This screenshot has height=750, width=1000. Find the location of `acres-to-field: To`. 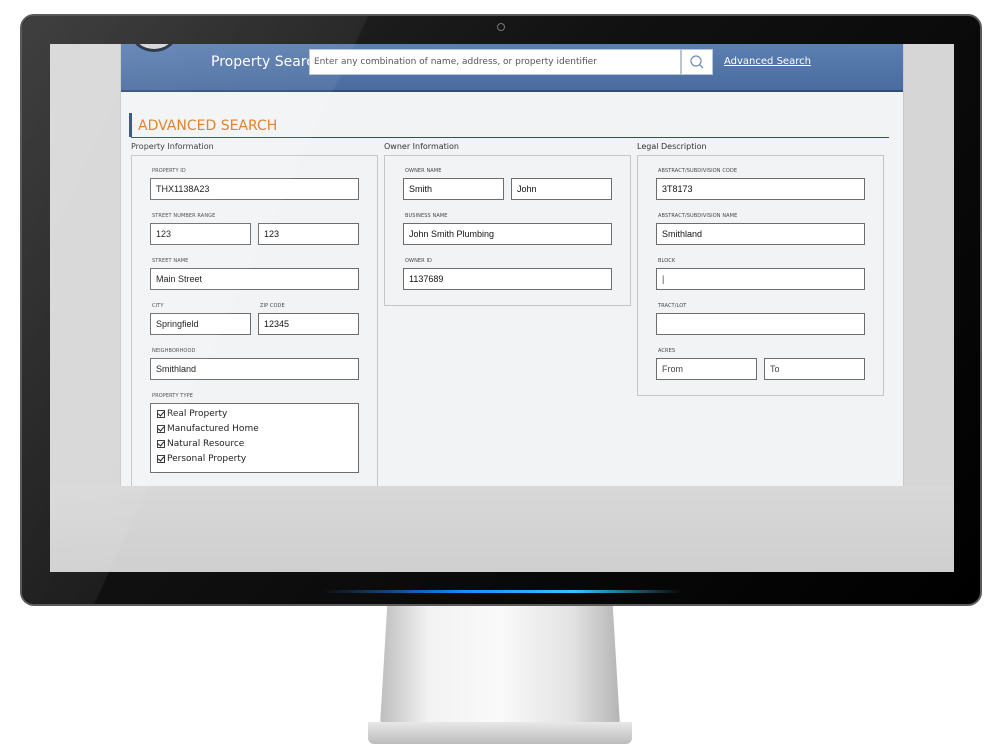

acres-to-field: To is located at coordinates (814, 369).